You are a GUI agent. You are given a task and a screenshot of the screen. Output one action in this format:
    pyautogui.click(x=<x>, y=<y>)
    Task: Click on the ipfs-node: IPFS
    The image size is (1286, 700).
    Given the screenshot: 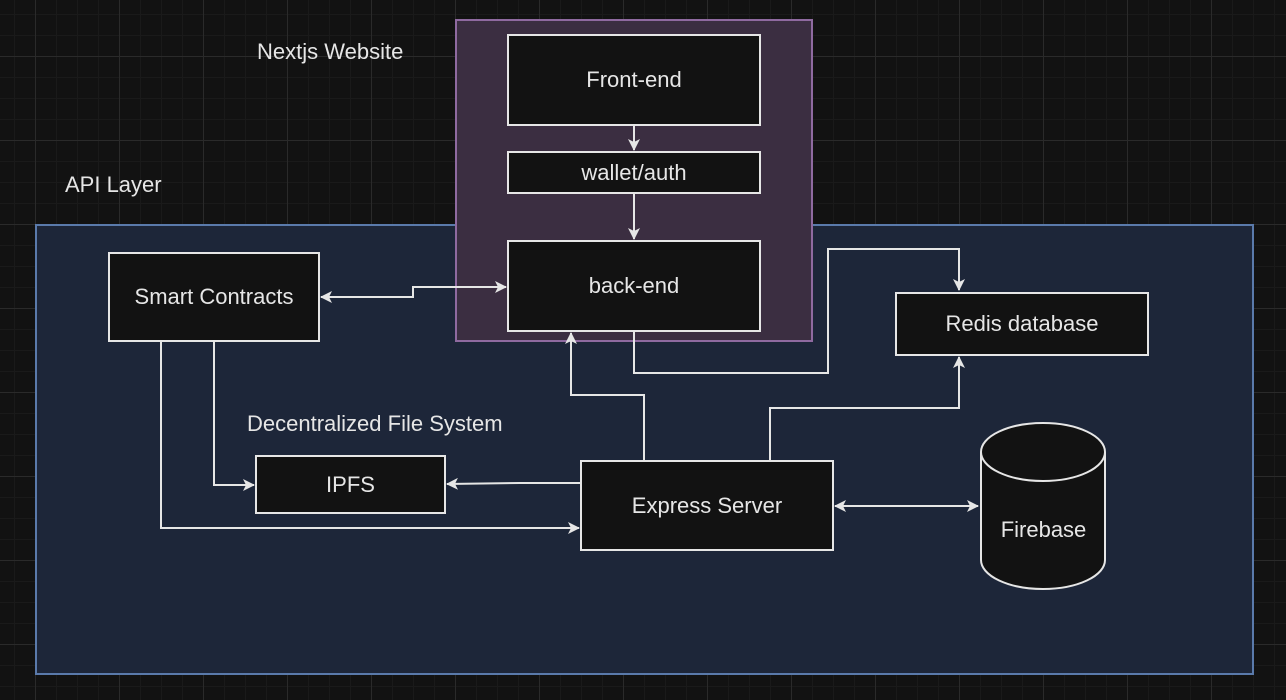 What is the action you would take?
    pyautogui.click(x=350, y=484)
    